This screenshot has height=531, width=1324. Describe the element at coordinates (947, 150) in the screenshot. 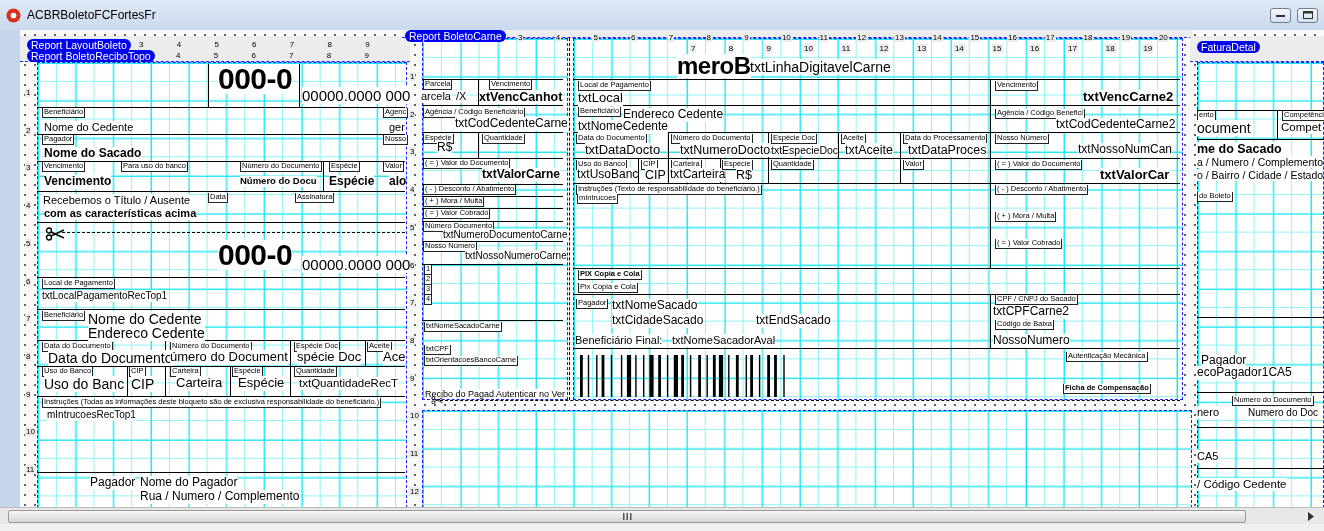

I see `field-text: txtDataProces` at that location.